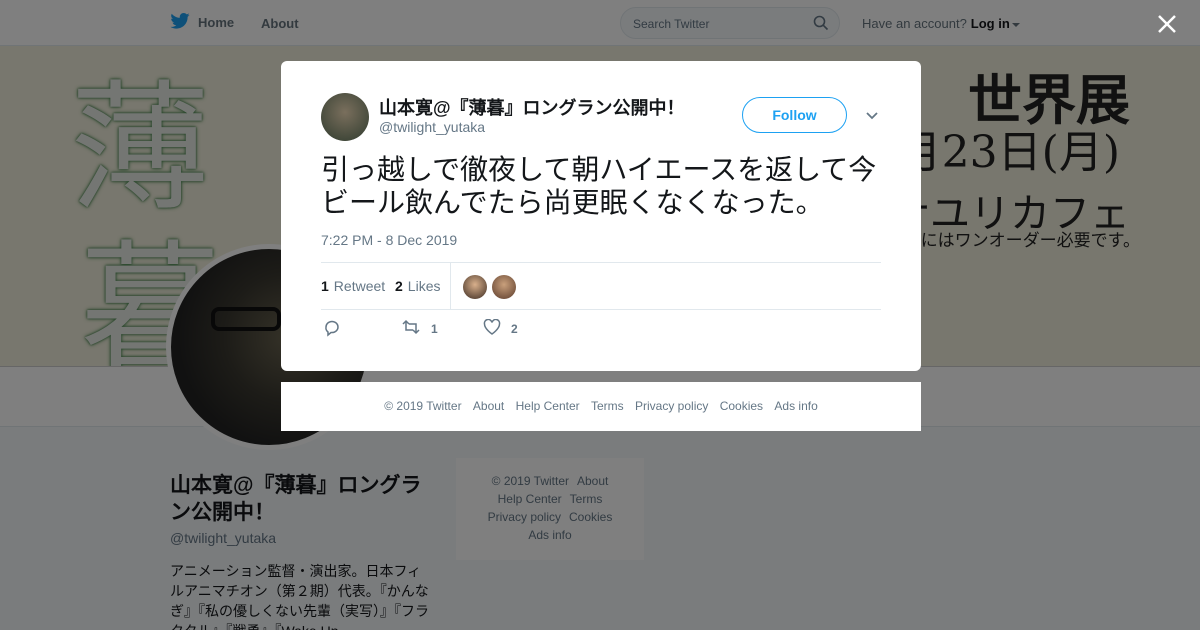 This screenshot has width=1200, height=630. What do you see at coordinates (325, 286) in the screenshot?
I see `retweet-count: 1` at bounding box center [325, 286].